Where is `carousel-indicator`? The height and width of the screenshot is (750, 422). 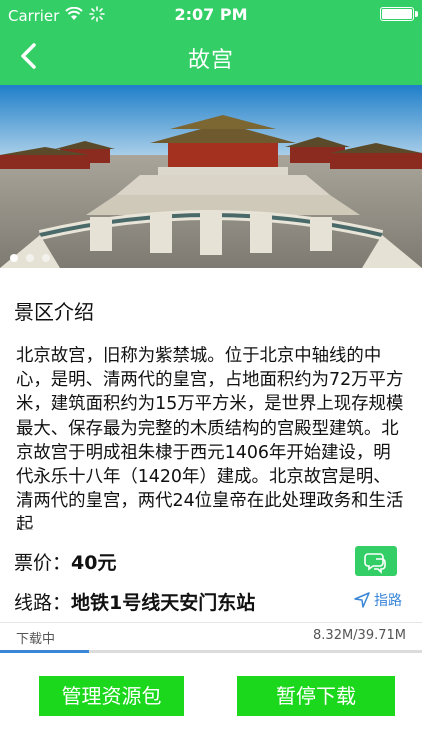 carousel-indicator is located at coordinates (30, 258).